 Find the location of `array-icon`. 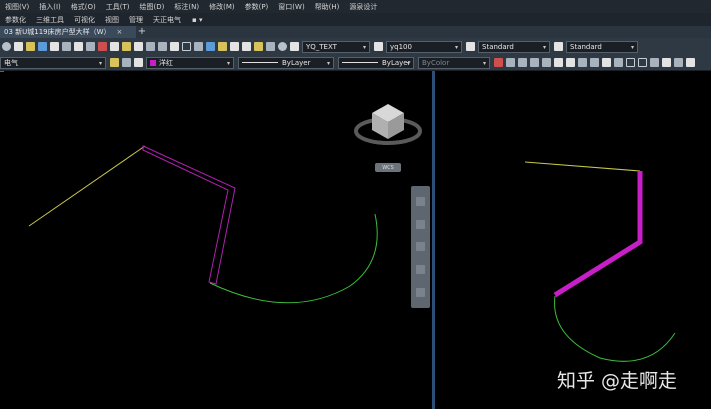

array-icon is located at coordinates (558, 62).